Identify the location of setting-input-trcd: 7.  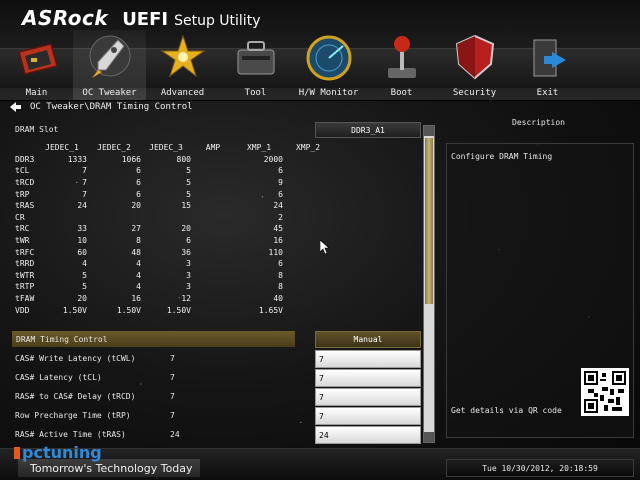
(368, 397).